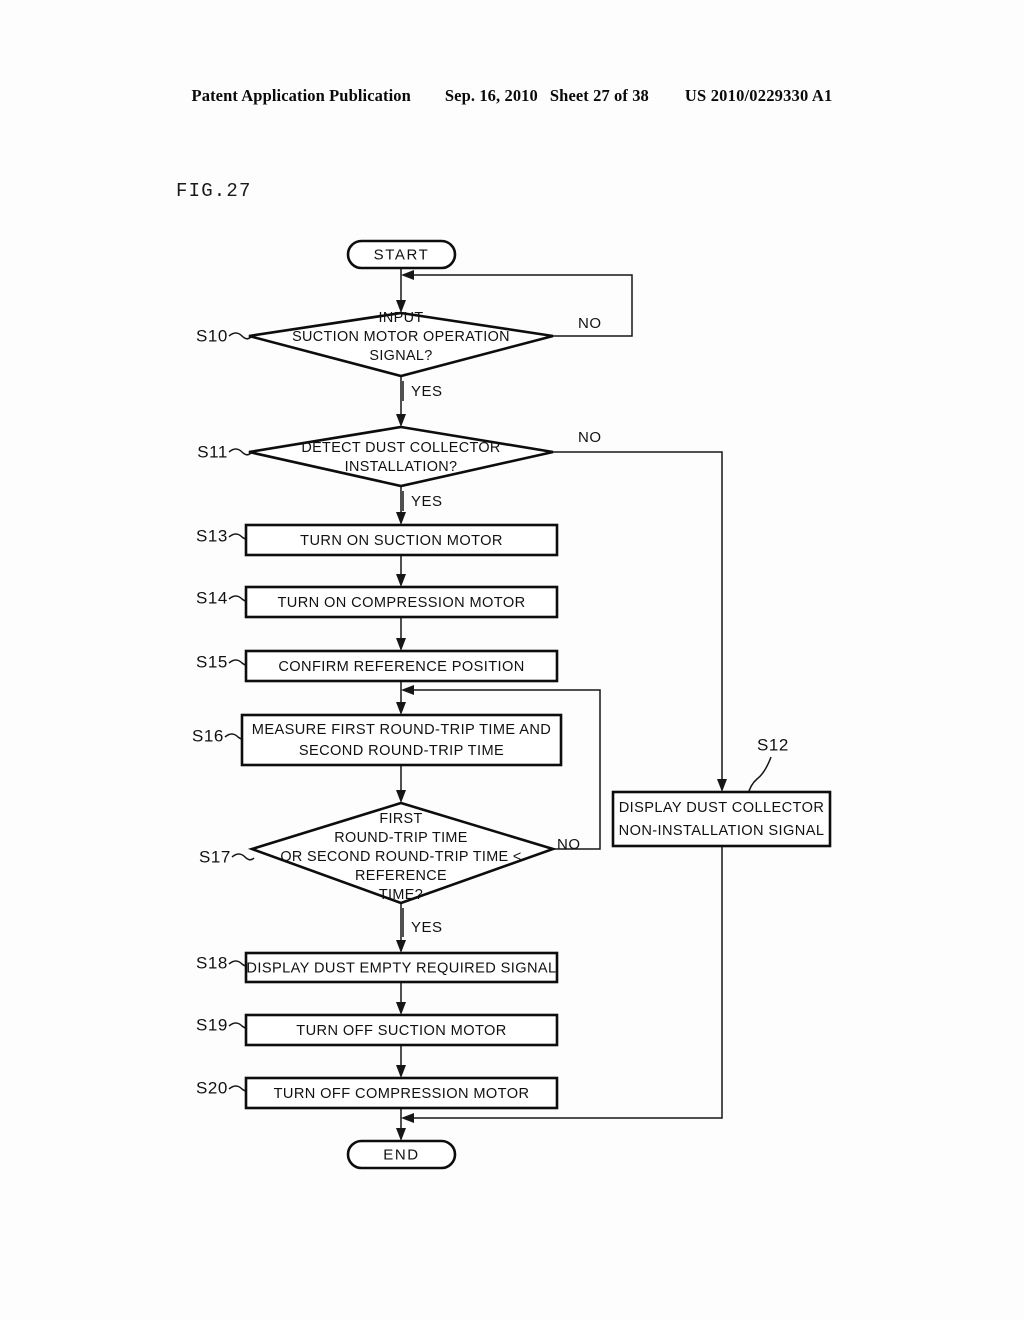 The height and width of the screenshot is (1320, 1024). What do you see at coordinates (590, 437) in the screenshot?
I see `branch-label-s11-no: NO` at bounding box center [590, 437].